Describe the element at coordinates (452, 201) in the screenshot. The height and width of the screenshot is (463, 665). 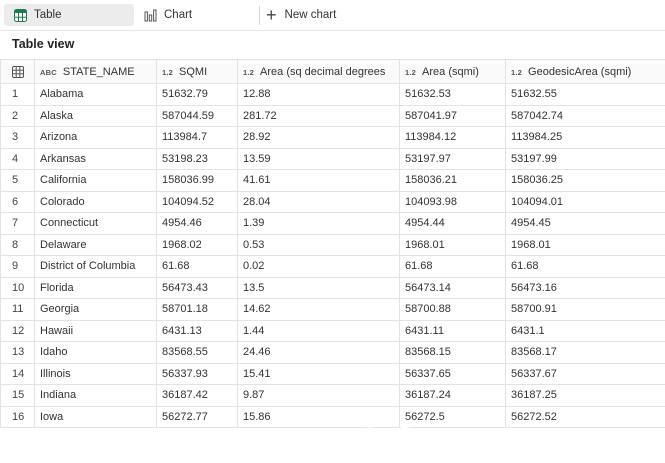
I see `table-cell: 104093.98` at that location.